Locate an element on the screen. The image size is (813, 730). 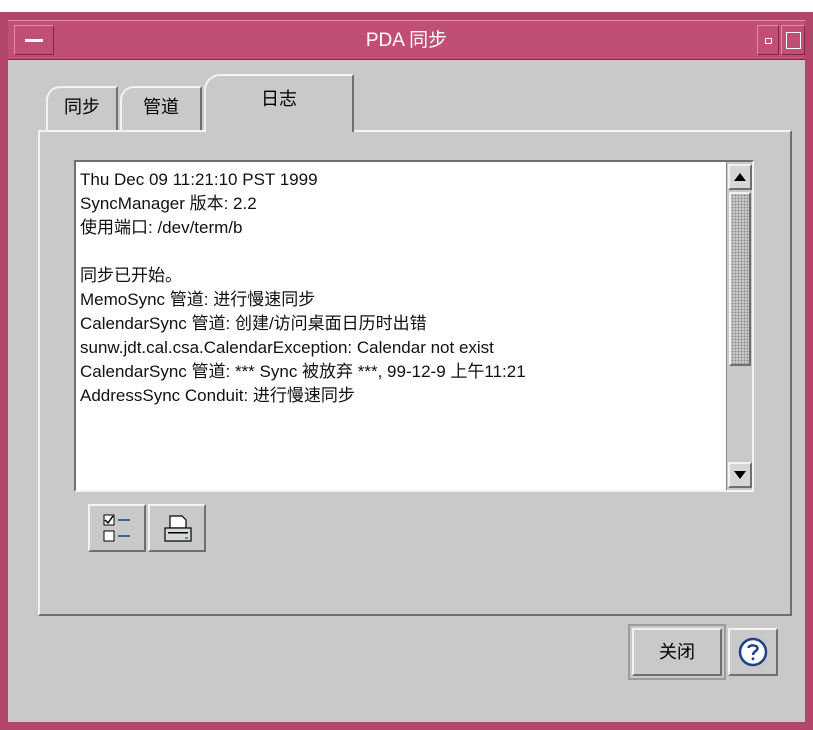
log-line: 同步已开始。 is located at coordinates (131, 275).